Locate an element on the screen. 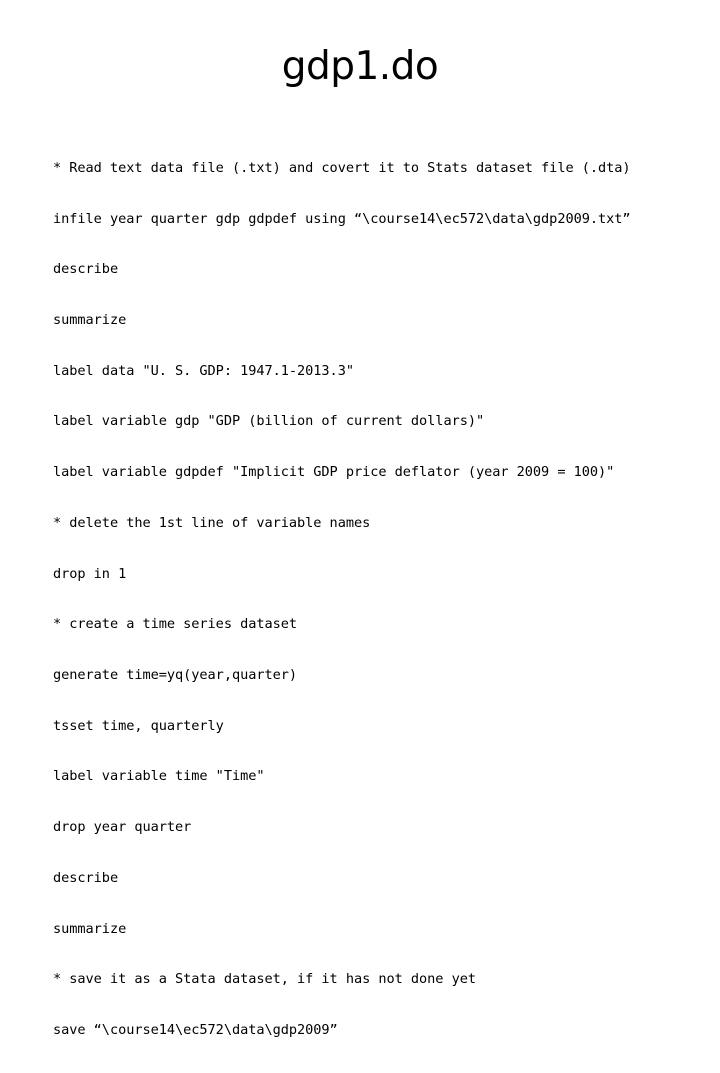  code-line: drop in 1 is located at coordinates (90, 573).